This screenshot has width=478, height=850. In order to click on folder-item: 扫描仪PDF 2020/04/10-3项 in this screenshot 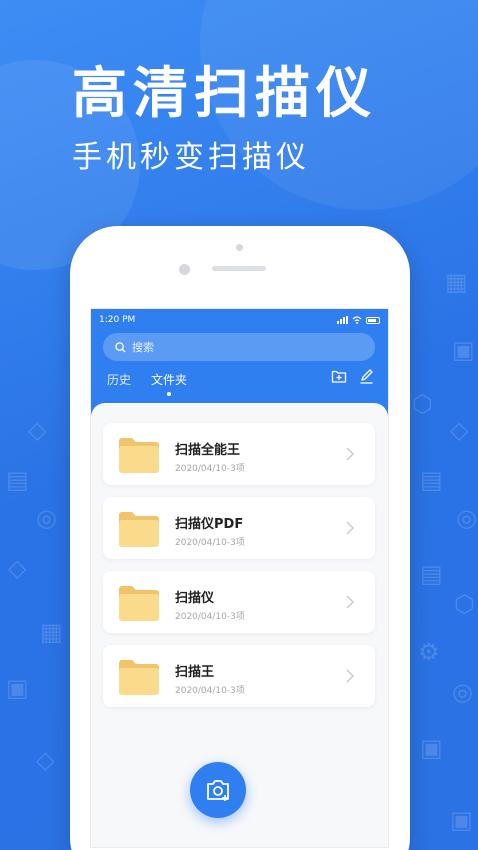, I will do `click(239, 528)`.